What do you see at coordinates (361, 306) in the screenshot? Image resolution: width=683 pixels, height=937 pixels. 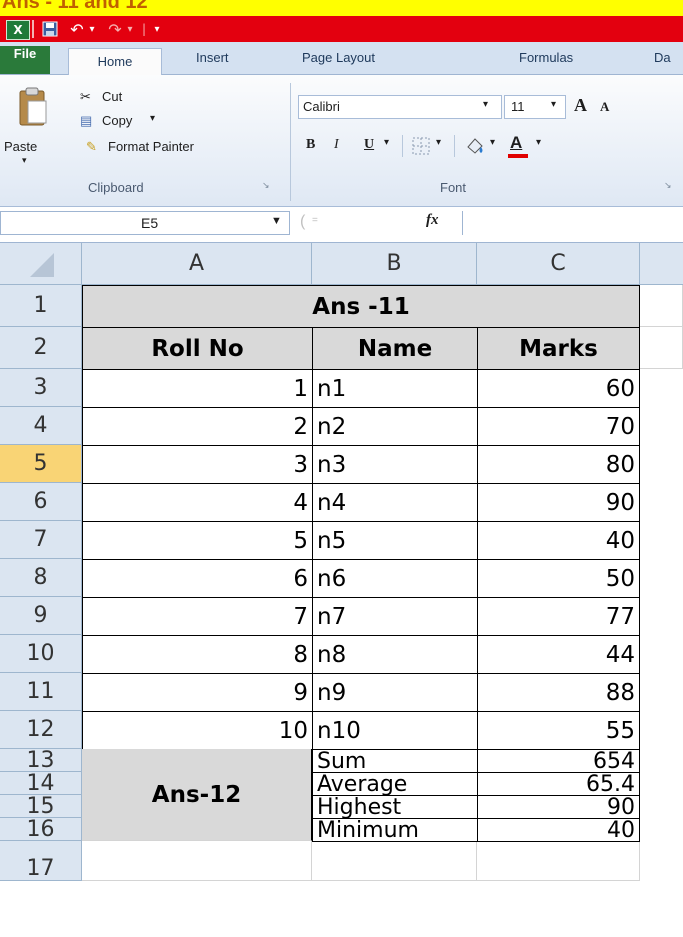 I see `sheet-title-cell: Ans -11` at bounding box center [361, 306].